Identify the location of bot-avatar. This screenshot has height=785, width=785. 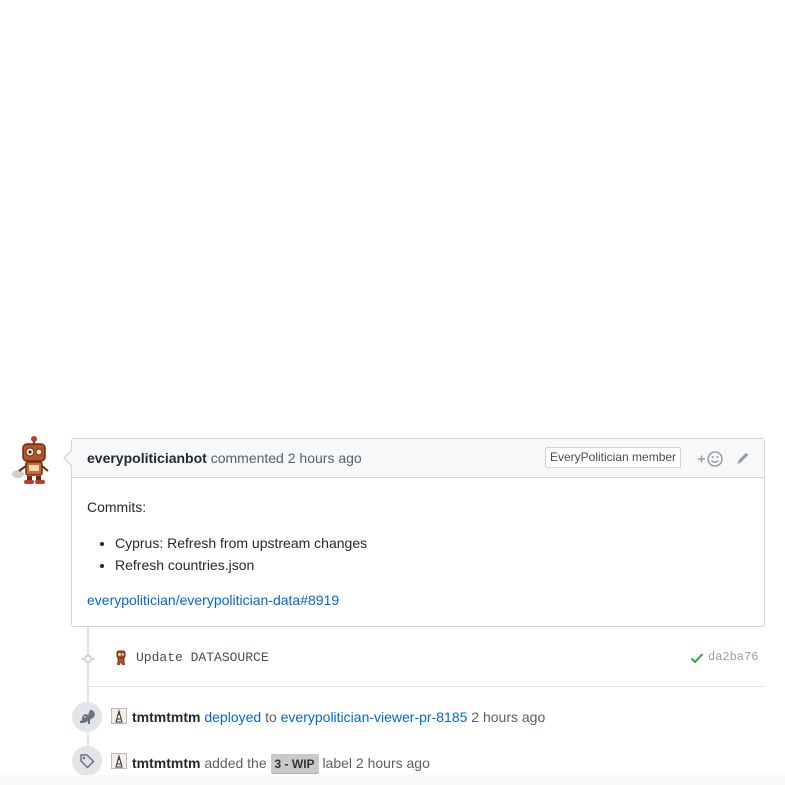
(32, 461).